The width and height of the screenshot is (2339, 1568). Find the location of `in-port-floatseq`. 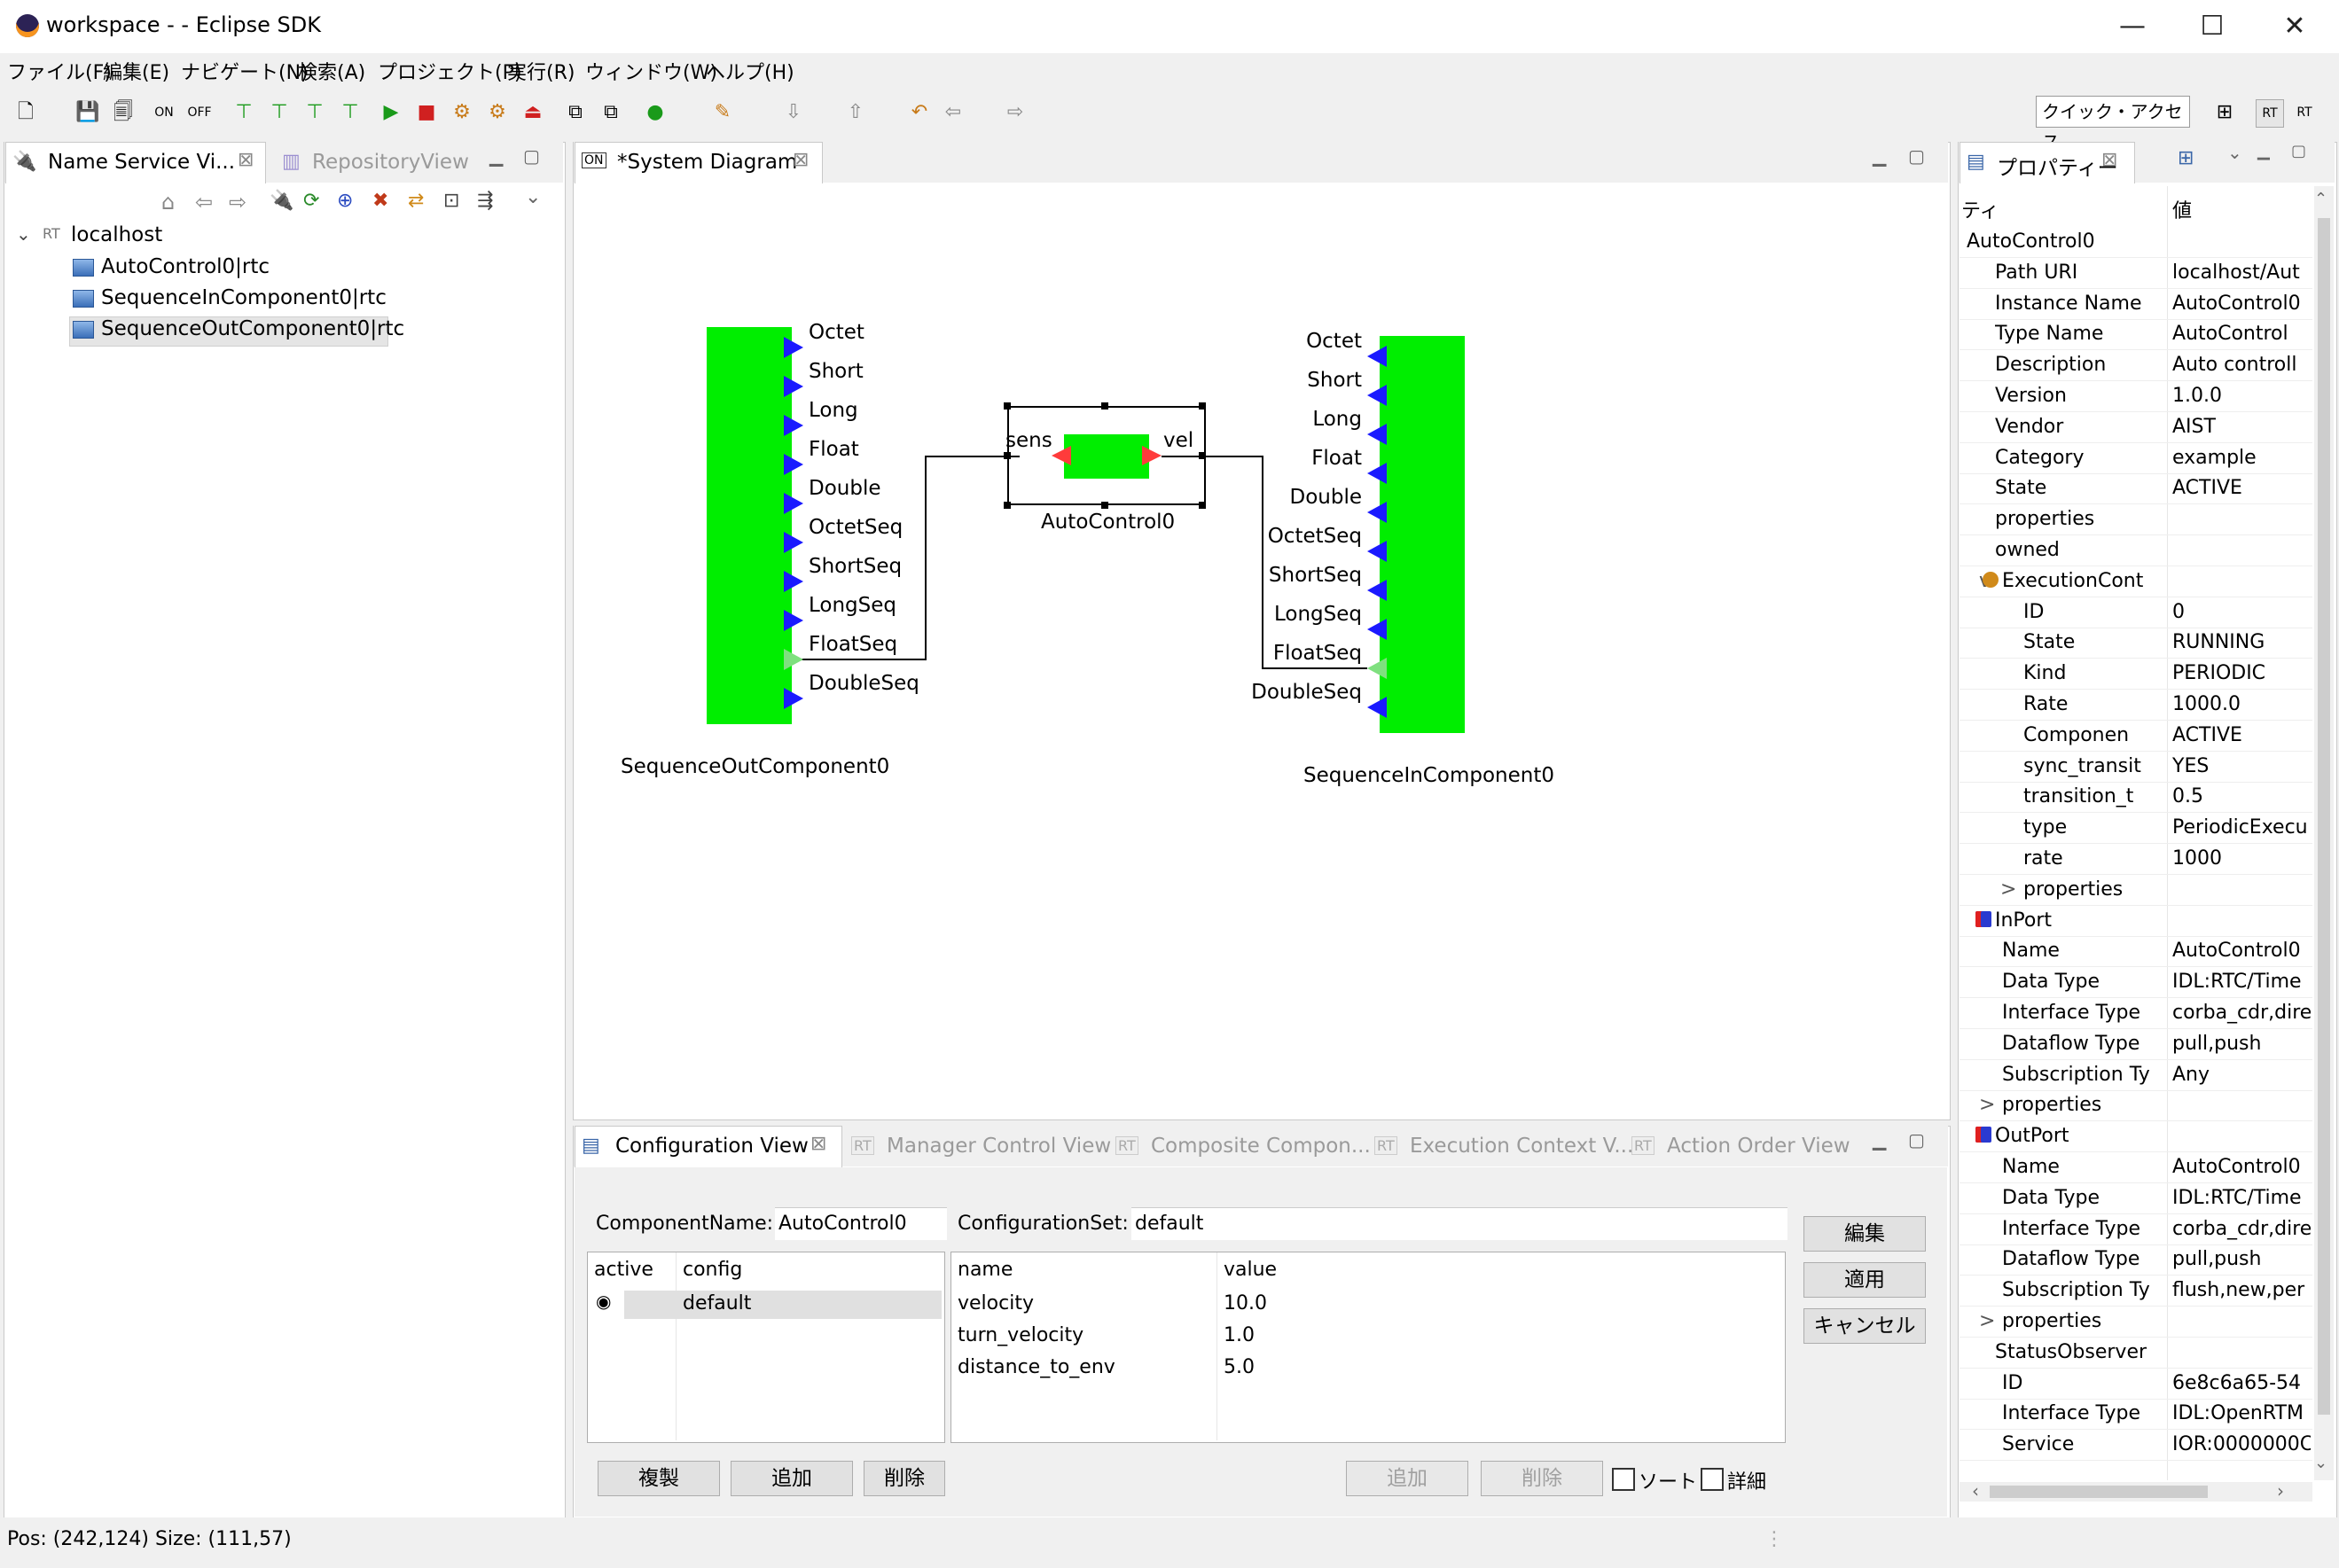

in-port-floatseq is located at coordinates (1377, 668).